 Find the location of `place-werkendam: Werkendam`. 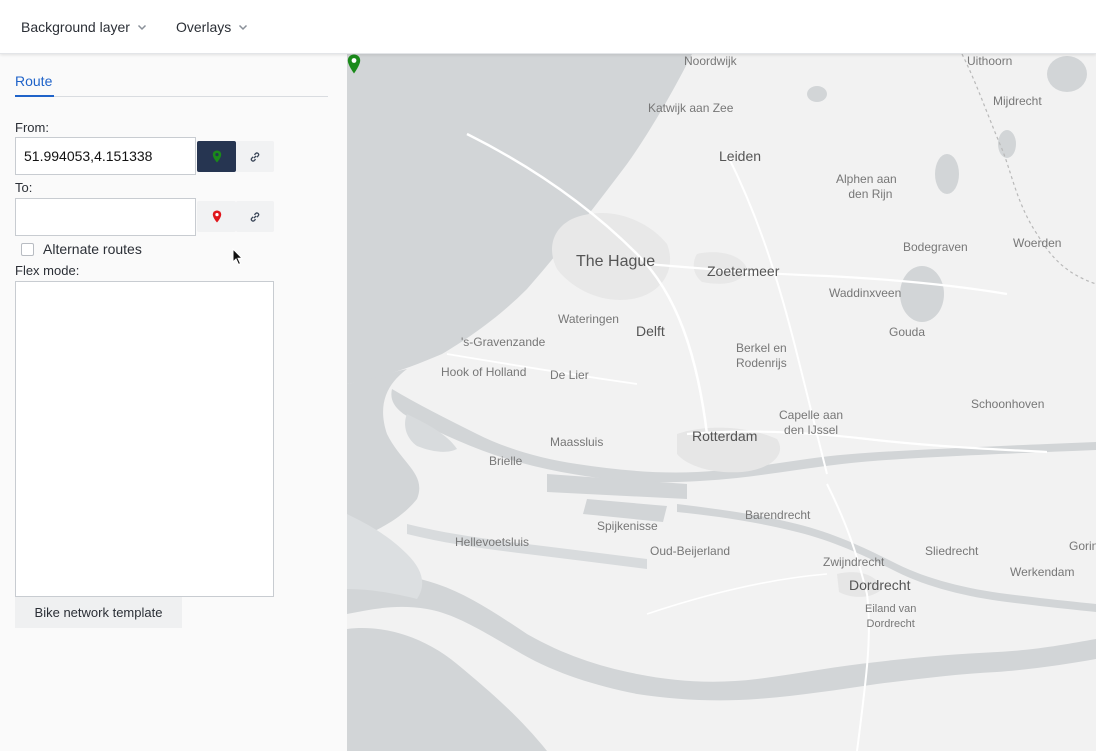

place-werkendam: Werkendam is located at coordinates (1042, 572).